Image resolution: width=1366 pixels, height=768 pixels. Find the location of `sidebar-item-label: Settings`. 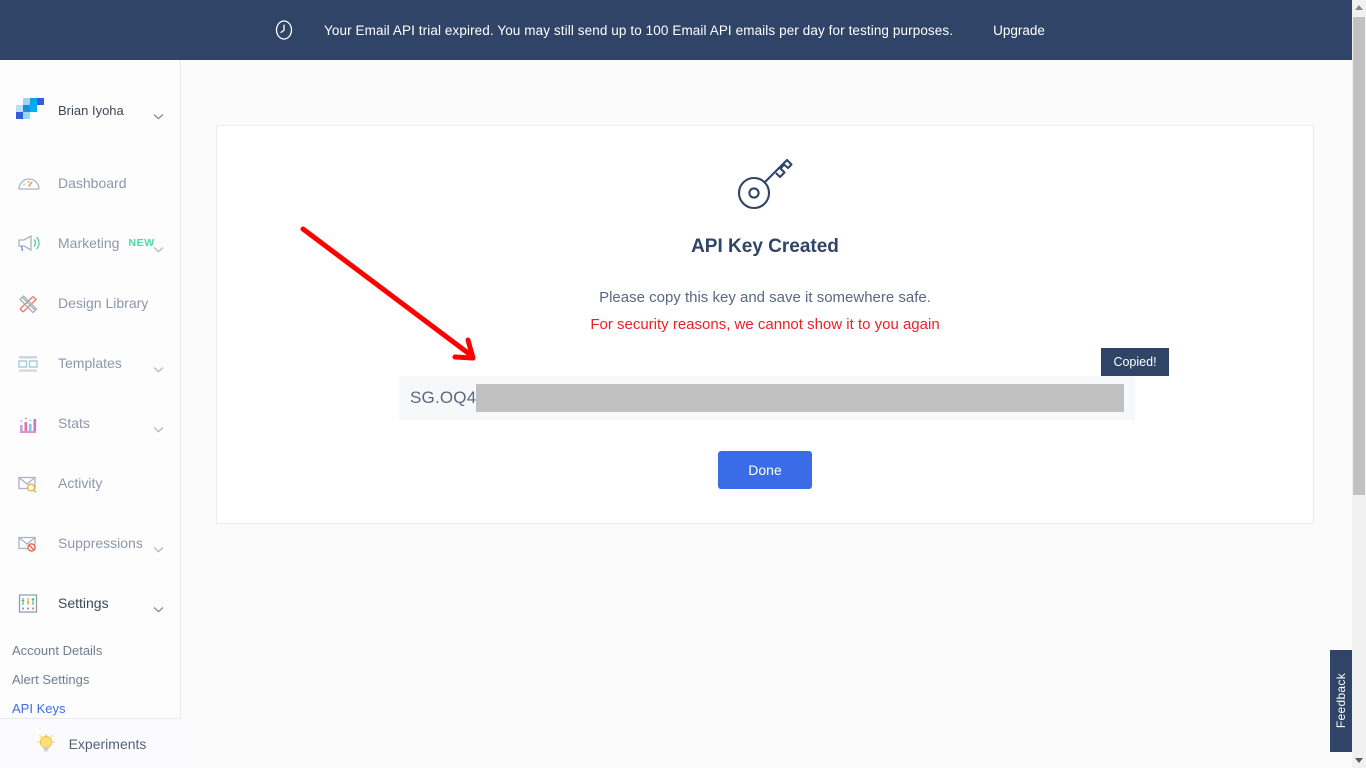

sidebar-item-label: Settings is located at coordinates (83, 603).